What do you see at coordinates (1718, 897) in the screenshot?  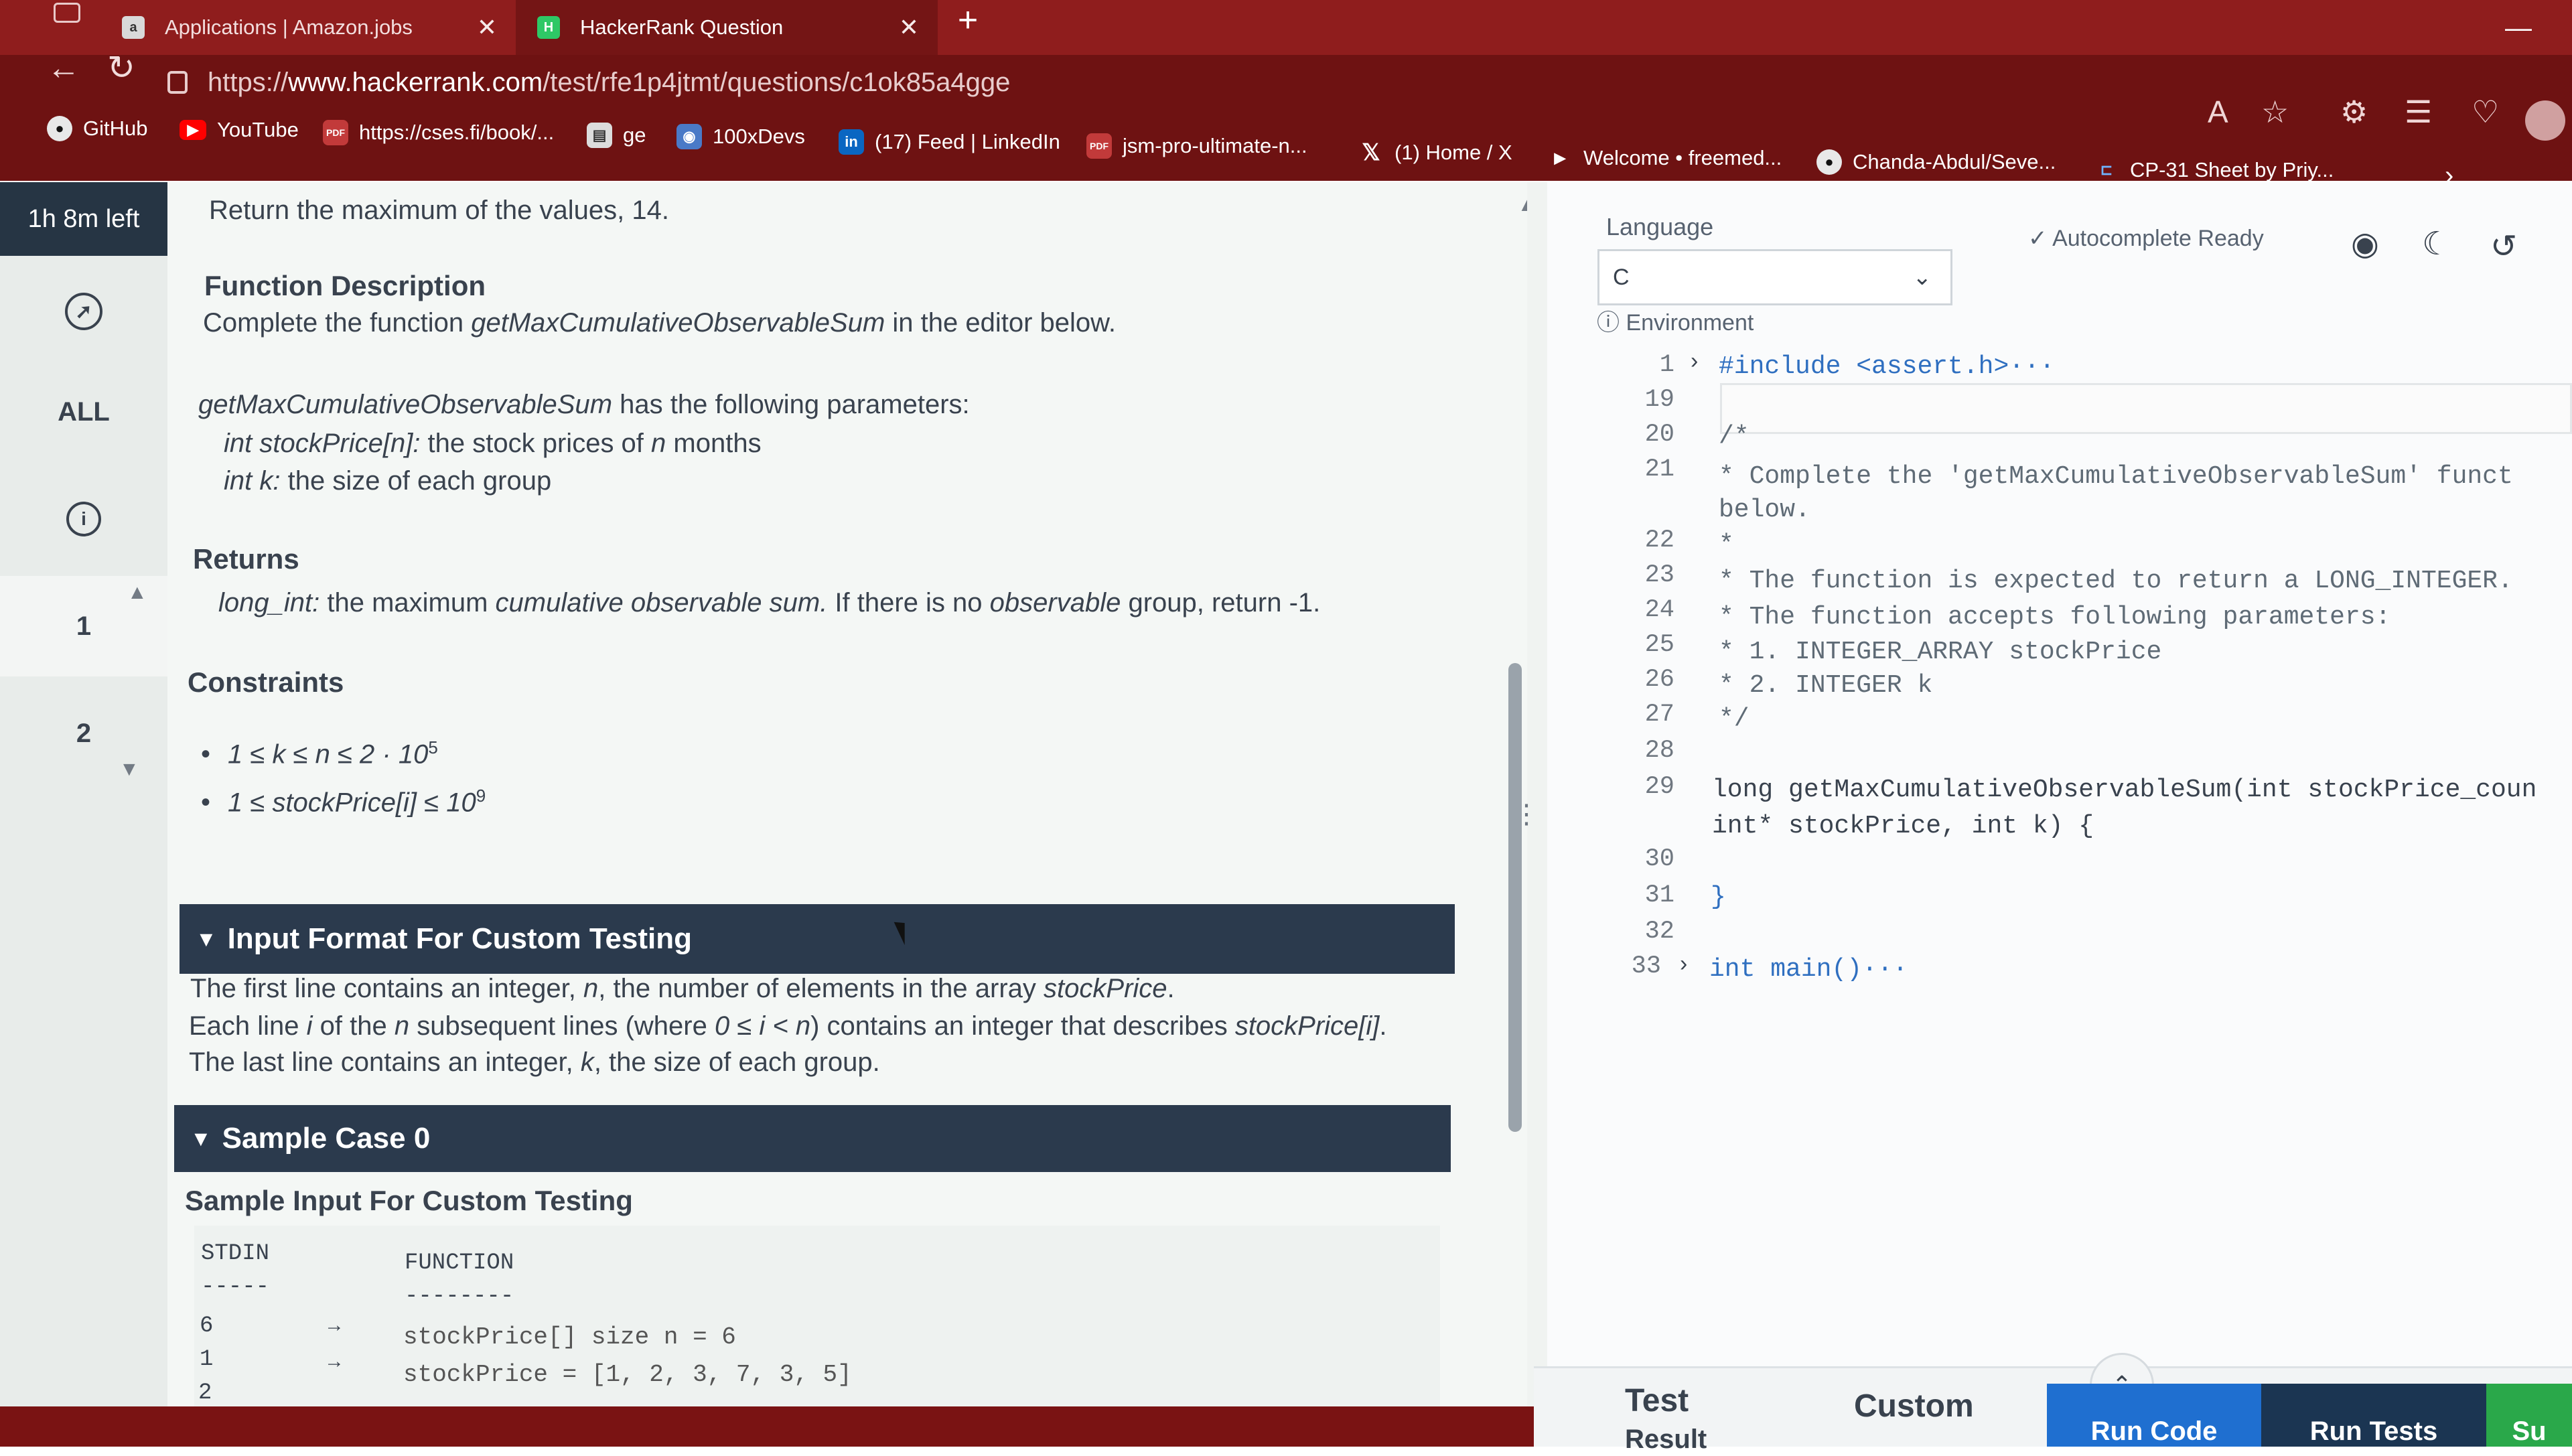 I see `code-line: }` at bounding box center [1718, 897].